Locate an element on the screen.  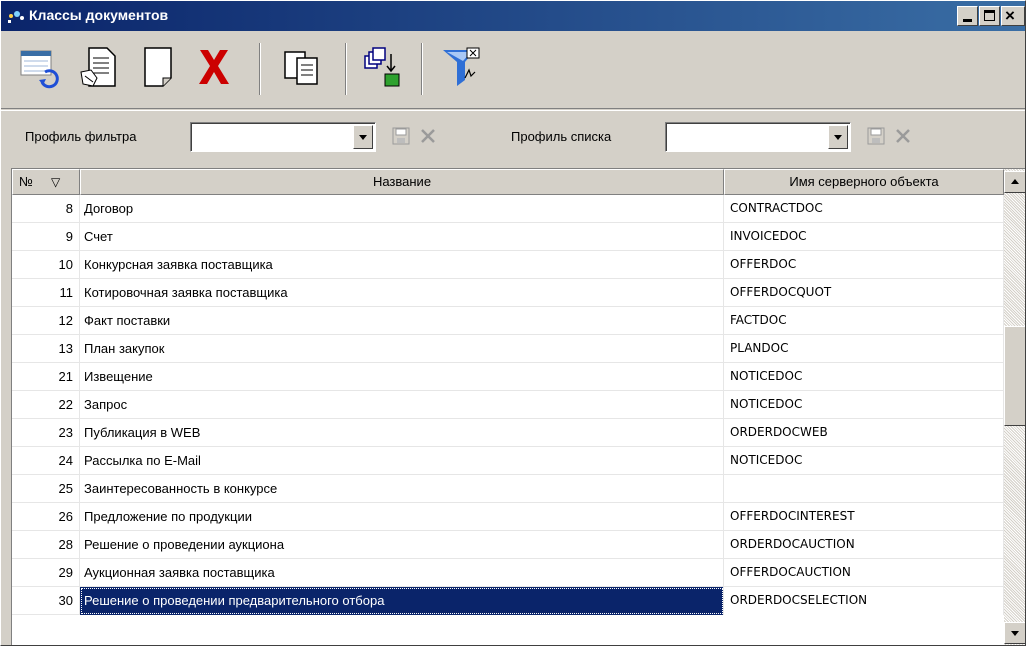
row-number: 26 is located at coordinates (46, 517).